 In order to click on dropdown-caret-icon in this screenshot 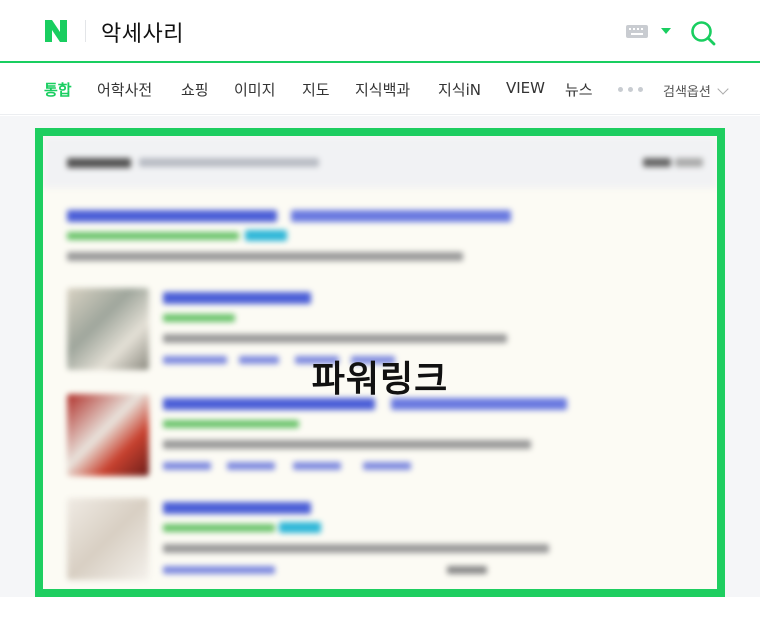, I will do `click(666, 31)`.